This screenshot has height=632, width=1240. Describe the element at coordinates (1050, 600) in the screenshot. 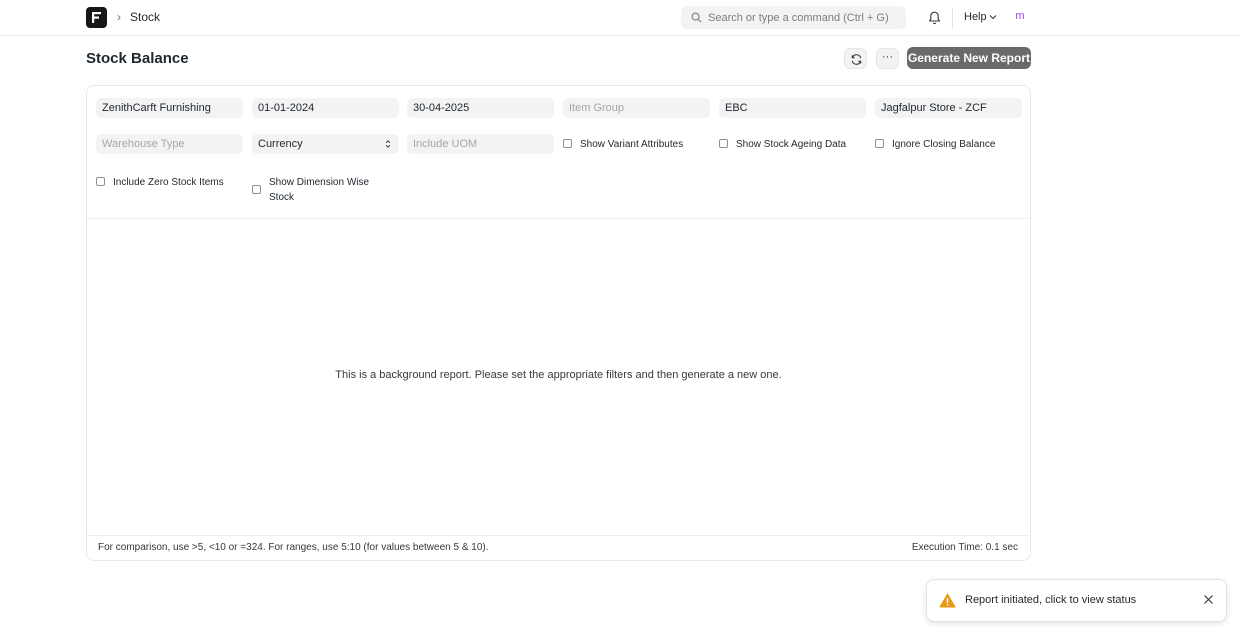

I see `toast-message: Report initiated, click to view status` at that location.